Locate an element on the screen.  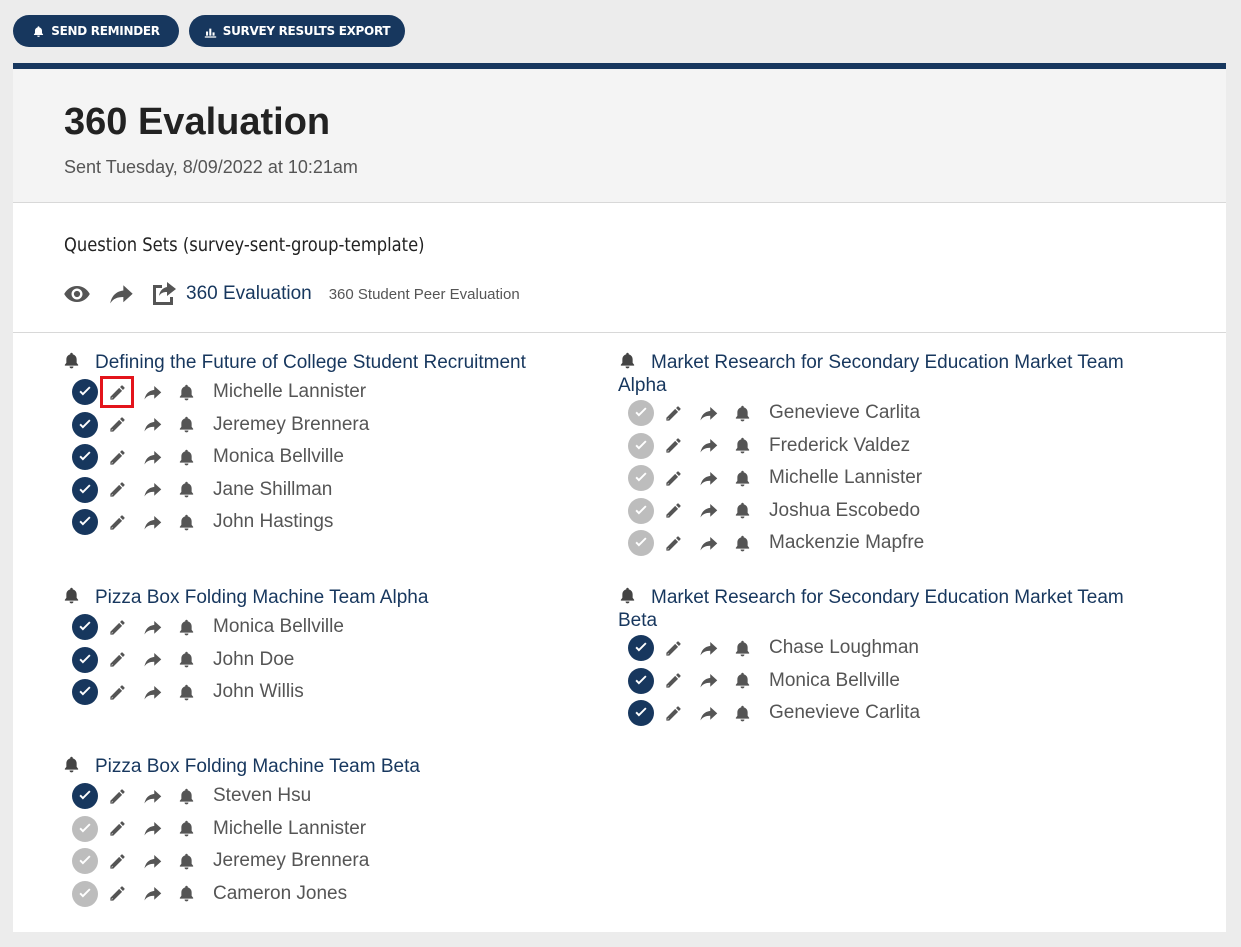
member-name: Steven Hsu is located at coordinates (262, 796).